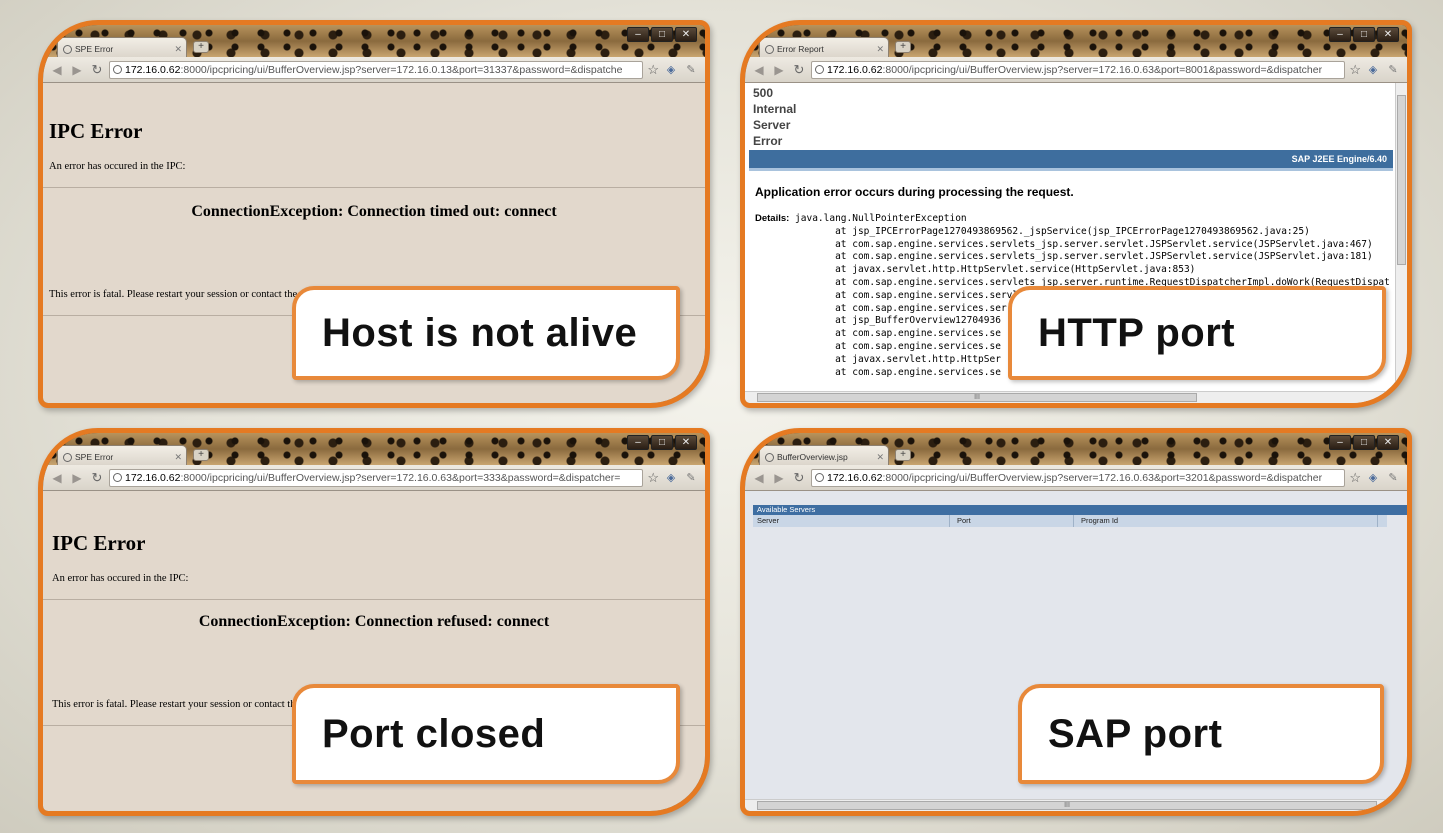 The height and width of the screenshot is (833, 1443). I want to click on callout-http-port: HTTP port, so click(1197, 333).